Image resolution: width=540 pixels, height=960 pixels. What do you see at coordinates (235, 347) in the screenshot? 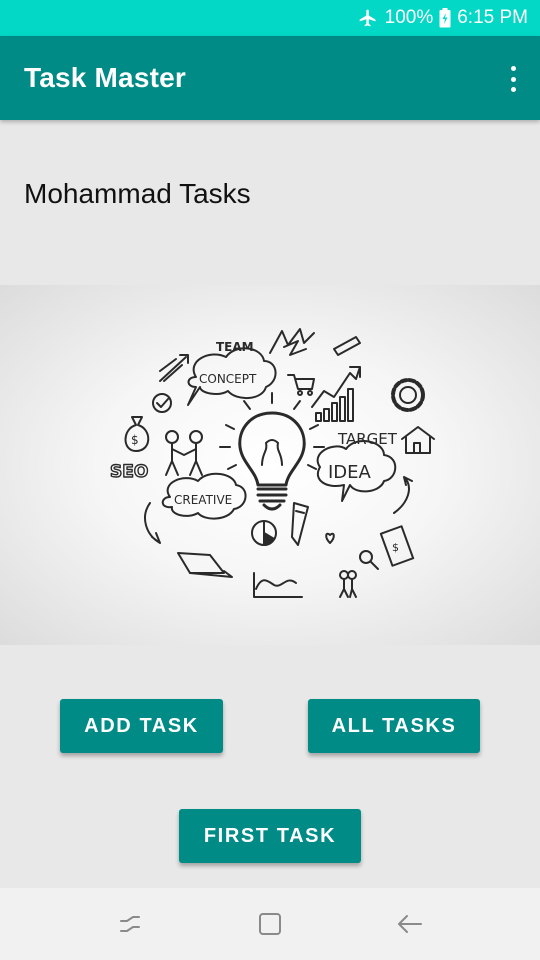
I see `team-label: TEAM` at bounding box center [235, 347].